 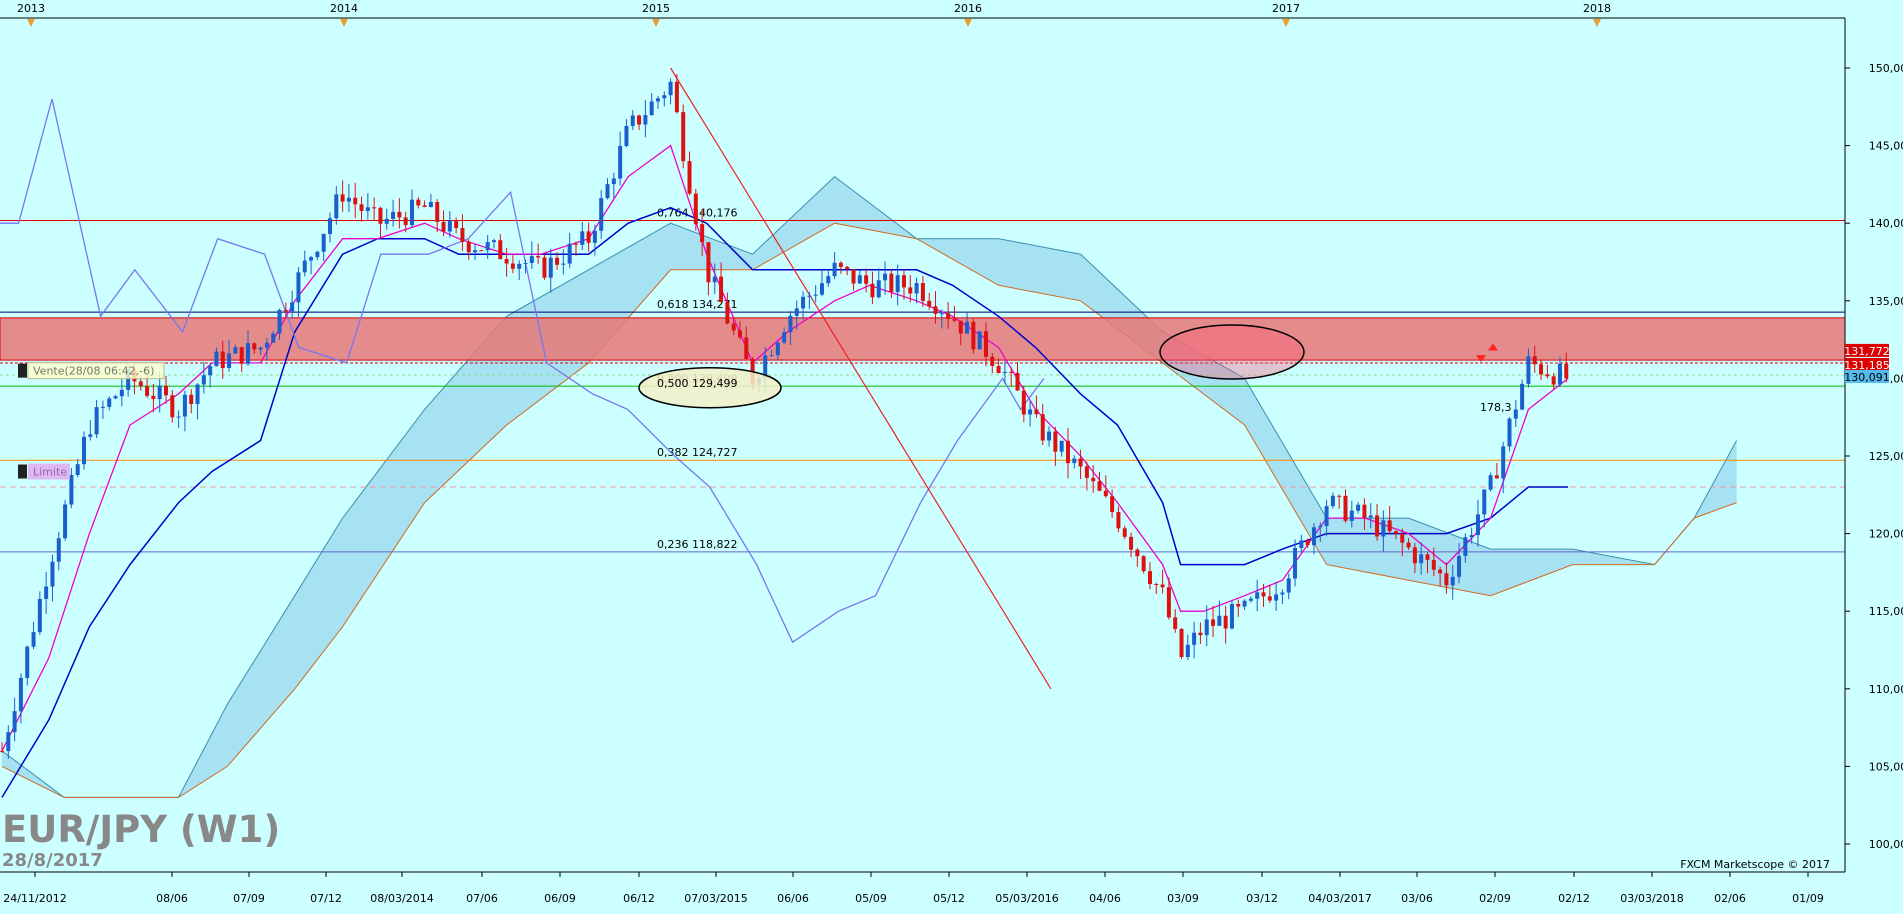 What do you see at coordinates (1262, 898) in the screenshot?
I see `time-tick-label: 03/12` at bounding box center [1262, 898].